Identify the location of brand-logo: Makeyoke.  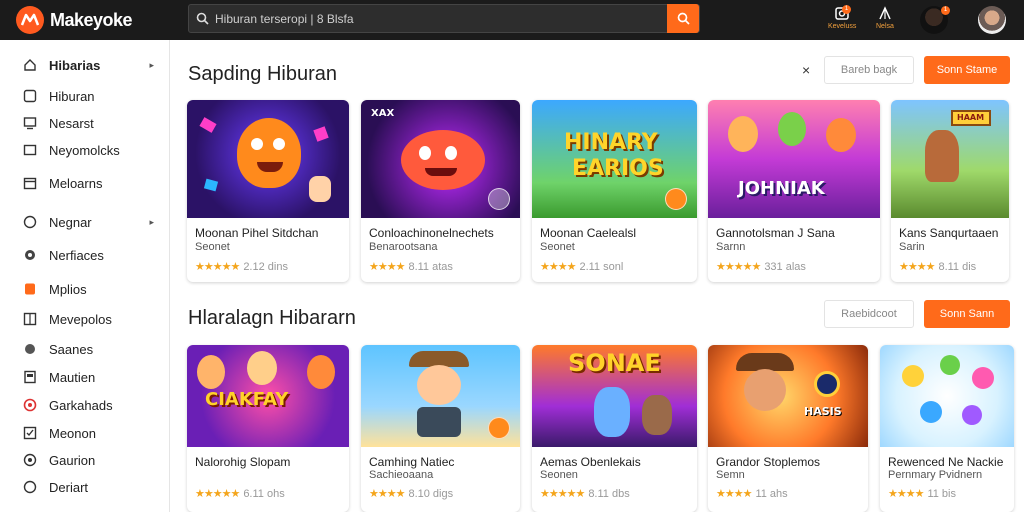
(101, 20).